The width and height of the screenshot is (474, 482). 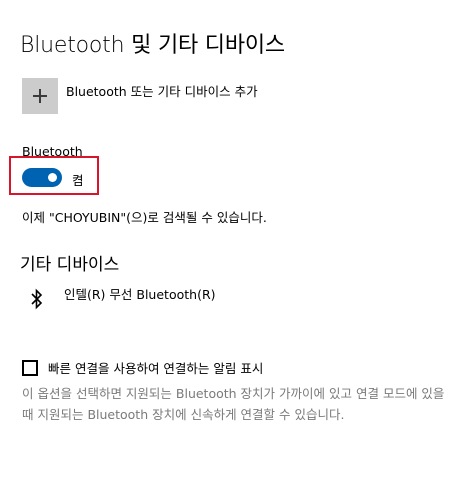 What do you see at coordinates (152, 45) in the screenshot?
I see `page-title: Bluetooth 및 기타 디바이스` at bounding box center [152, 45].